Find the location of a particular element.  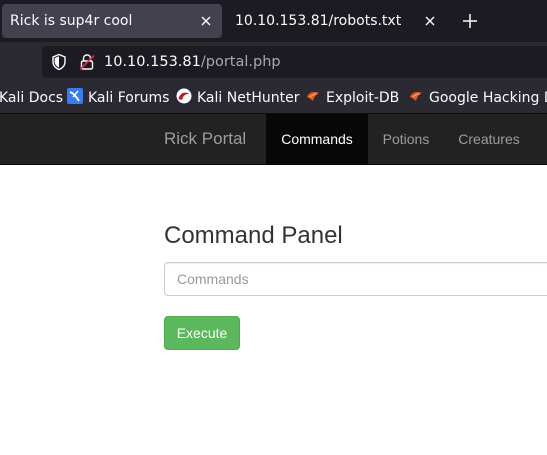

bookmark-label: Google Hacking D is located at coordinates (488, 98).